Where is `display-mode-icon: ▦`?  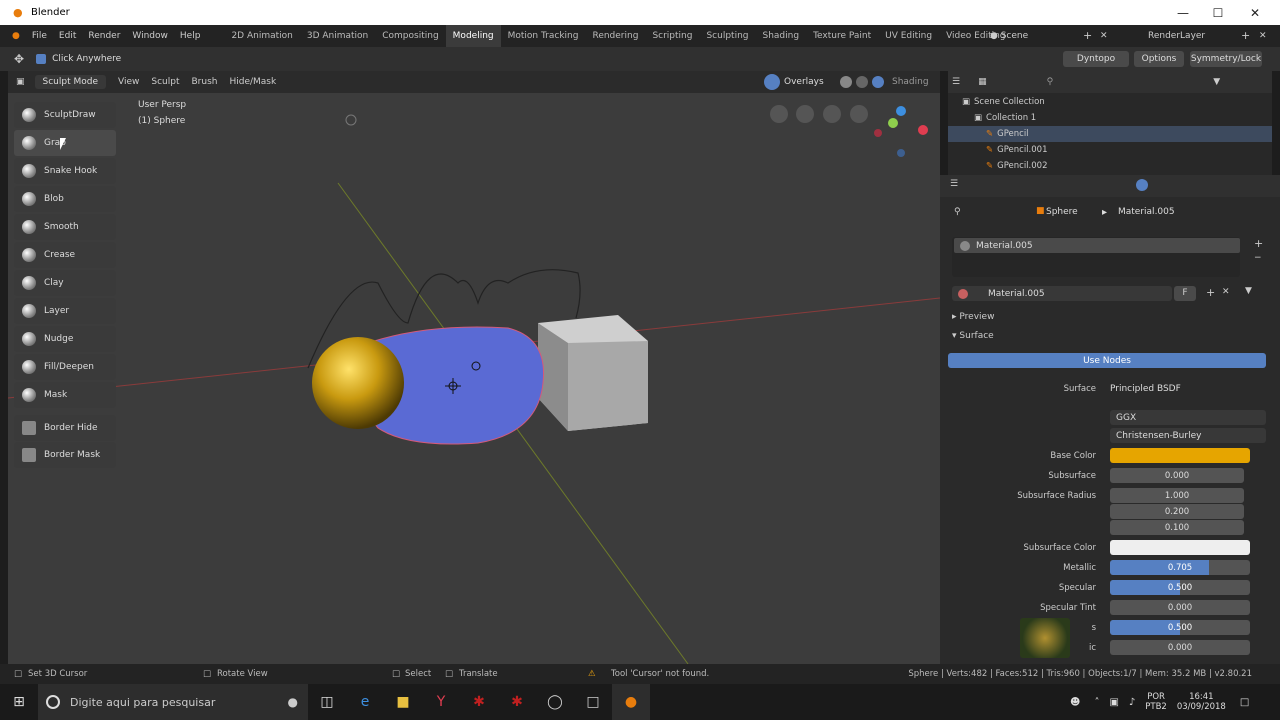 display-mode-icon: ▦ is located at coordinates (982, 82).